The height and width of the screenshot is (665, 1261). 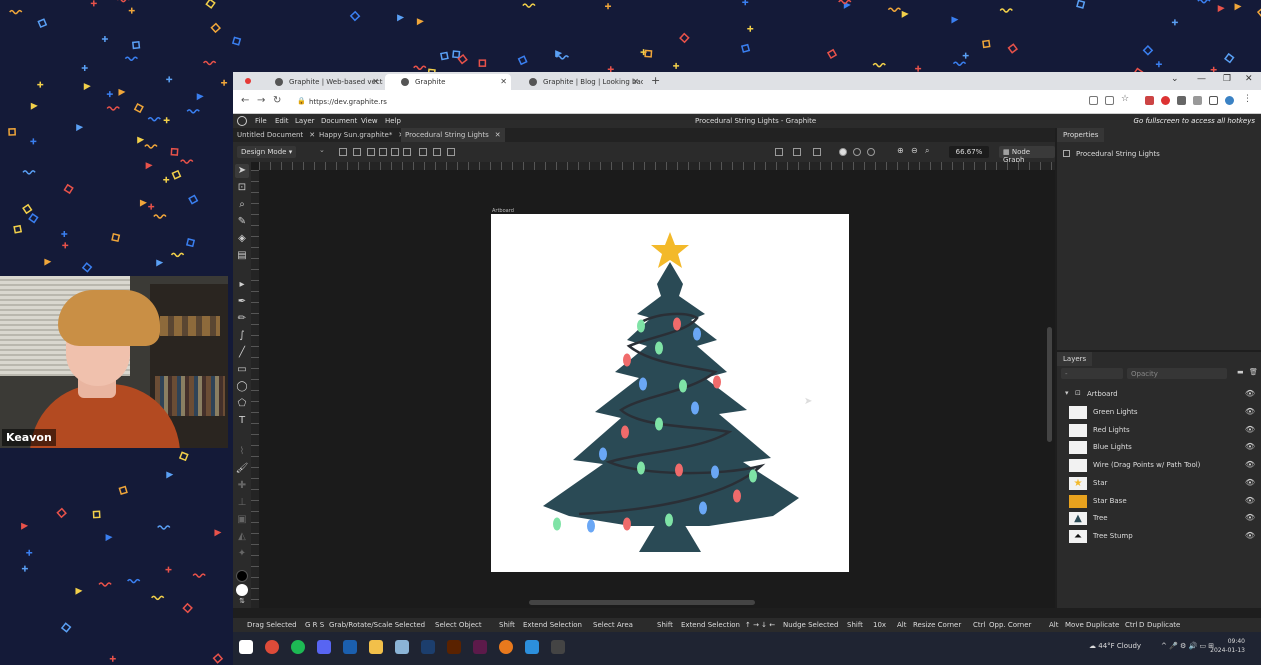 What do you see at coordinates (1109, 100) in the screenshot?
I see `share-icon` at bounding box center [1109, 100].